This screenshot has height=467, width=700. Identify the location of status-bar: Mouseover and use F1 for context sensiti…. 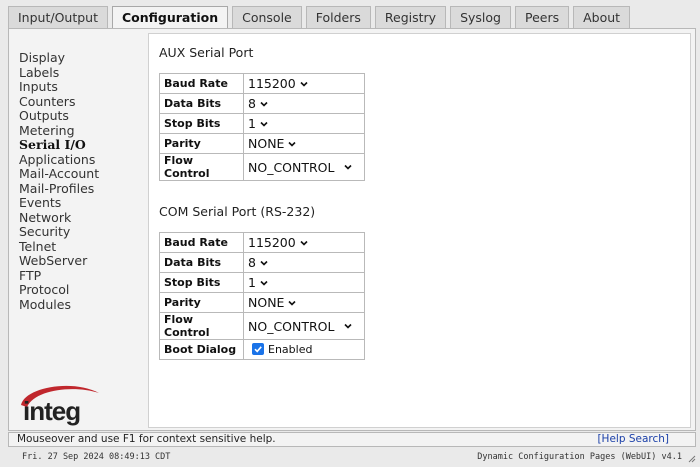
(352, 439).